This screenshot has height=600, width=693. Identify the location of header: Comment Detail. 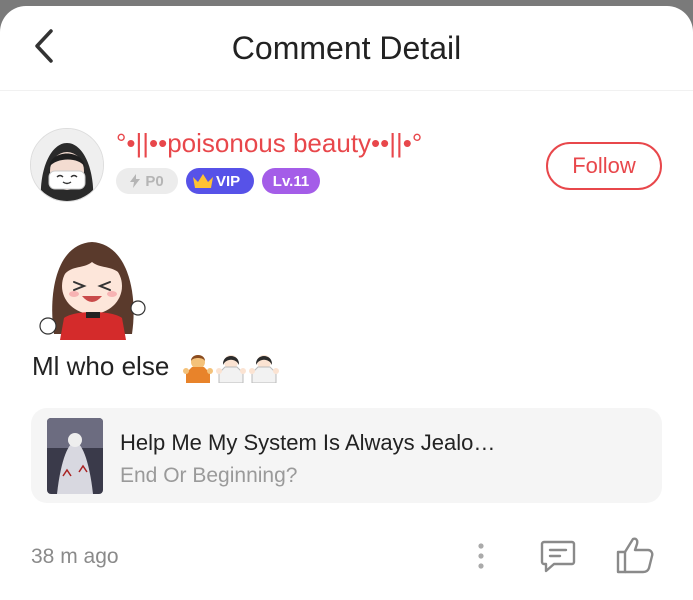
(346, 48).